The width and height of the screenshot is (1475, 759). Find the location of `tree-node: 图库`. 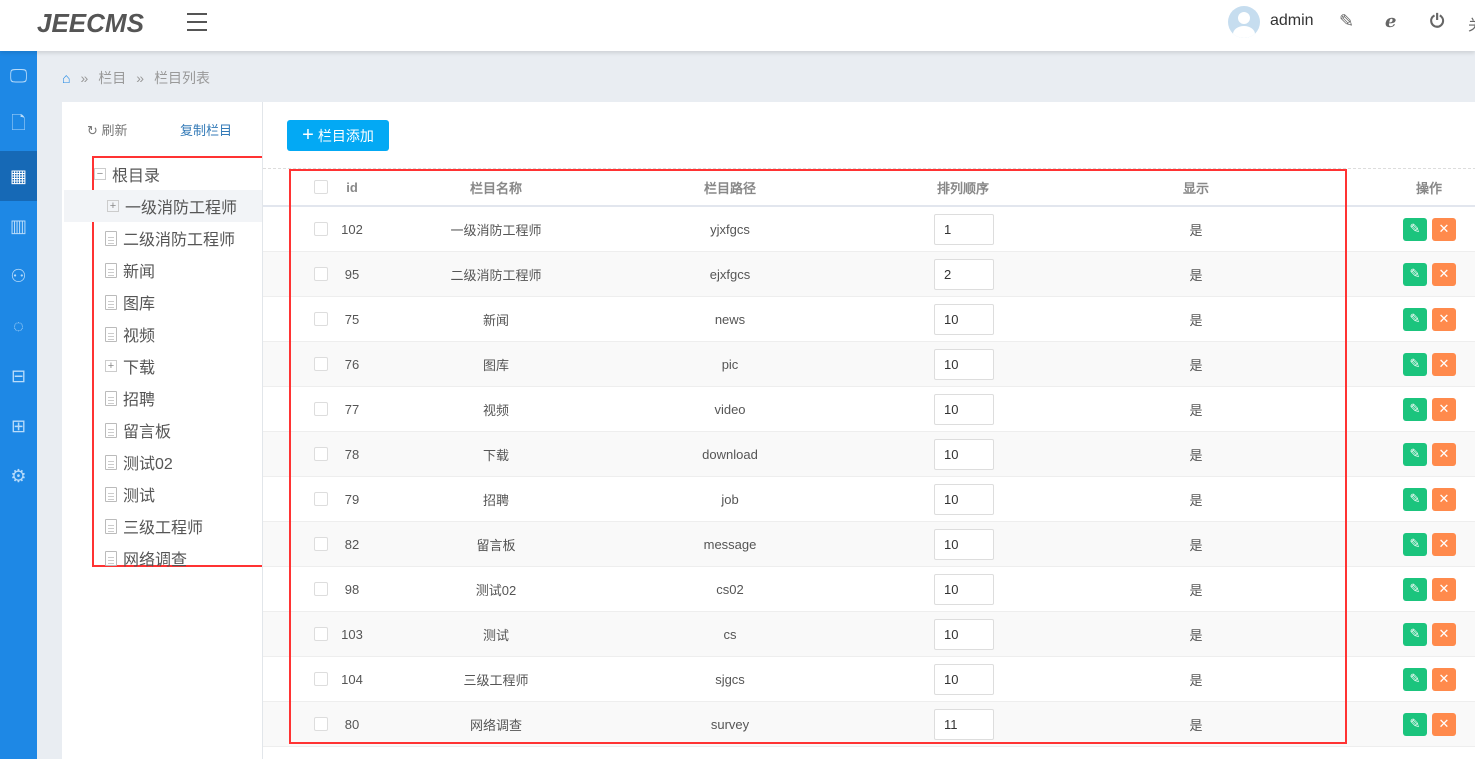

tree-node: 图库 is located at coordinates (179, 302).